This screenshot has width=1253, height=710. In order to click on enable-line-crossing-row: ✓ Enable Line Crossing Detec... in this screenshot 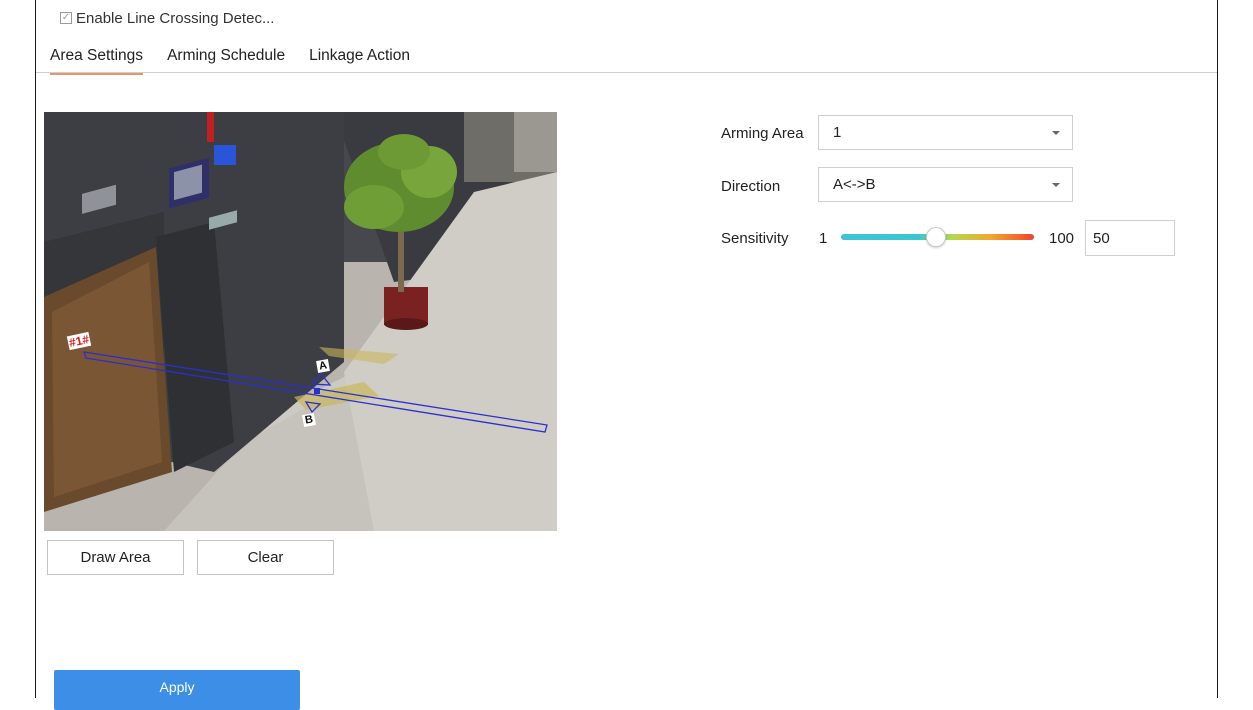, I will do `click(167, 18)`.